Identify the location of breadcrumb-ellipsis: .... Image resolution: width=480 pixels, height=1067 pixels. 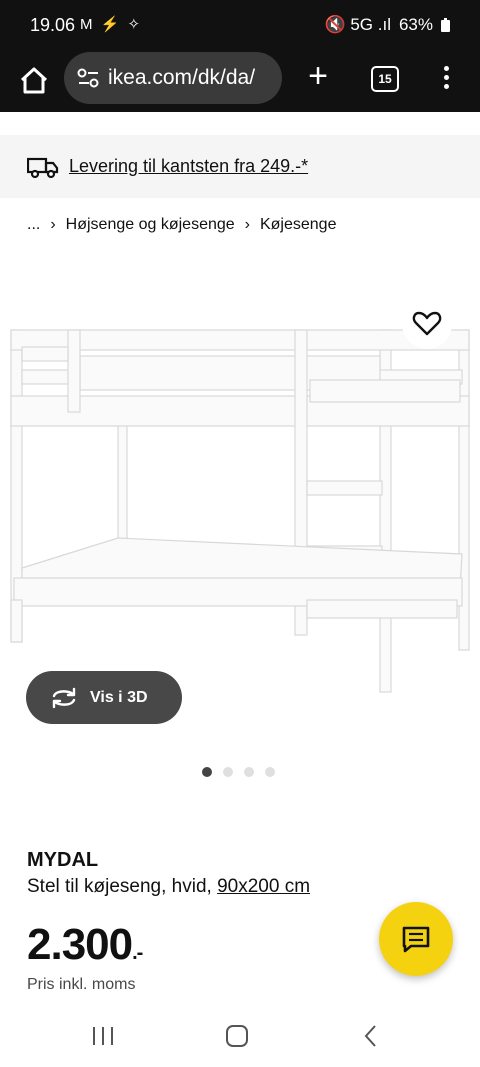
(33, 225).